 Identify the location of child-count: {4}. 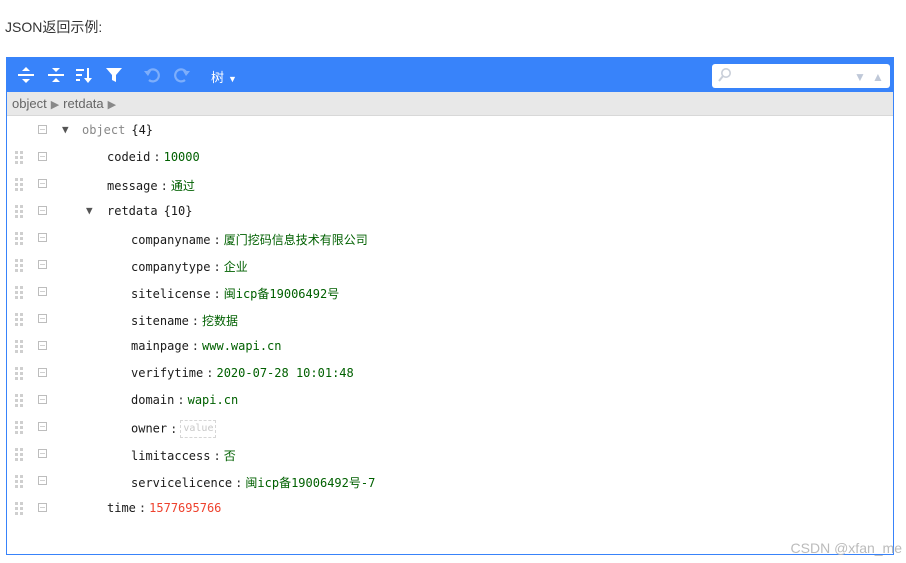
(142, 130).